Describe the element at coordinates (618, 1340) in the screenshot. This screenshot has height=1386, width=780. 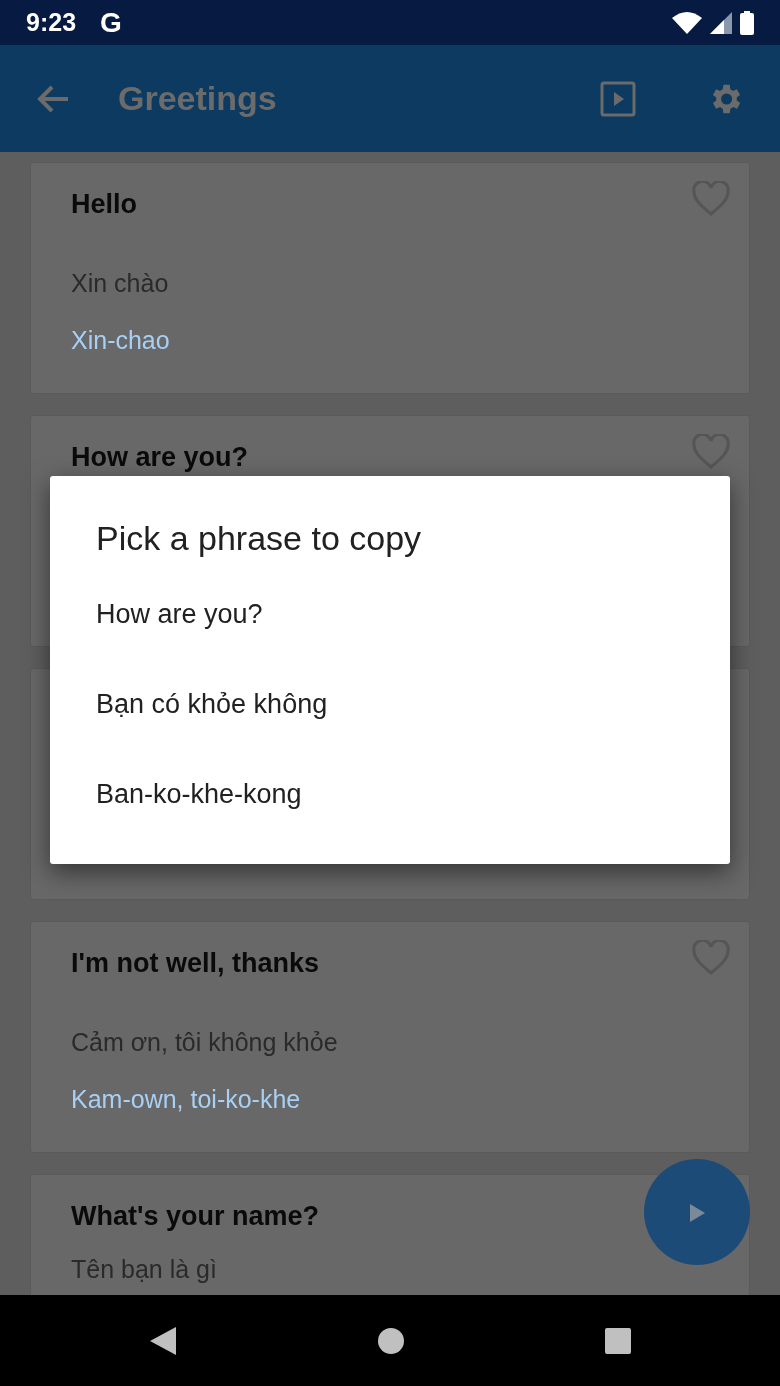
I see `recents-nav-icon` at that location.